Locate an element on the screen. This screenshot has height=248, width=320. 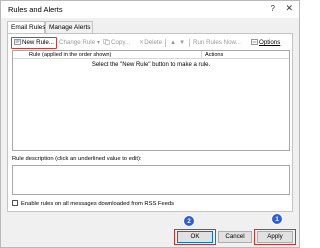
help-icon: ? is located at coordinates (273, 8).